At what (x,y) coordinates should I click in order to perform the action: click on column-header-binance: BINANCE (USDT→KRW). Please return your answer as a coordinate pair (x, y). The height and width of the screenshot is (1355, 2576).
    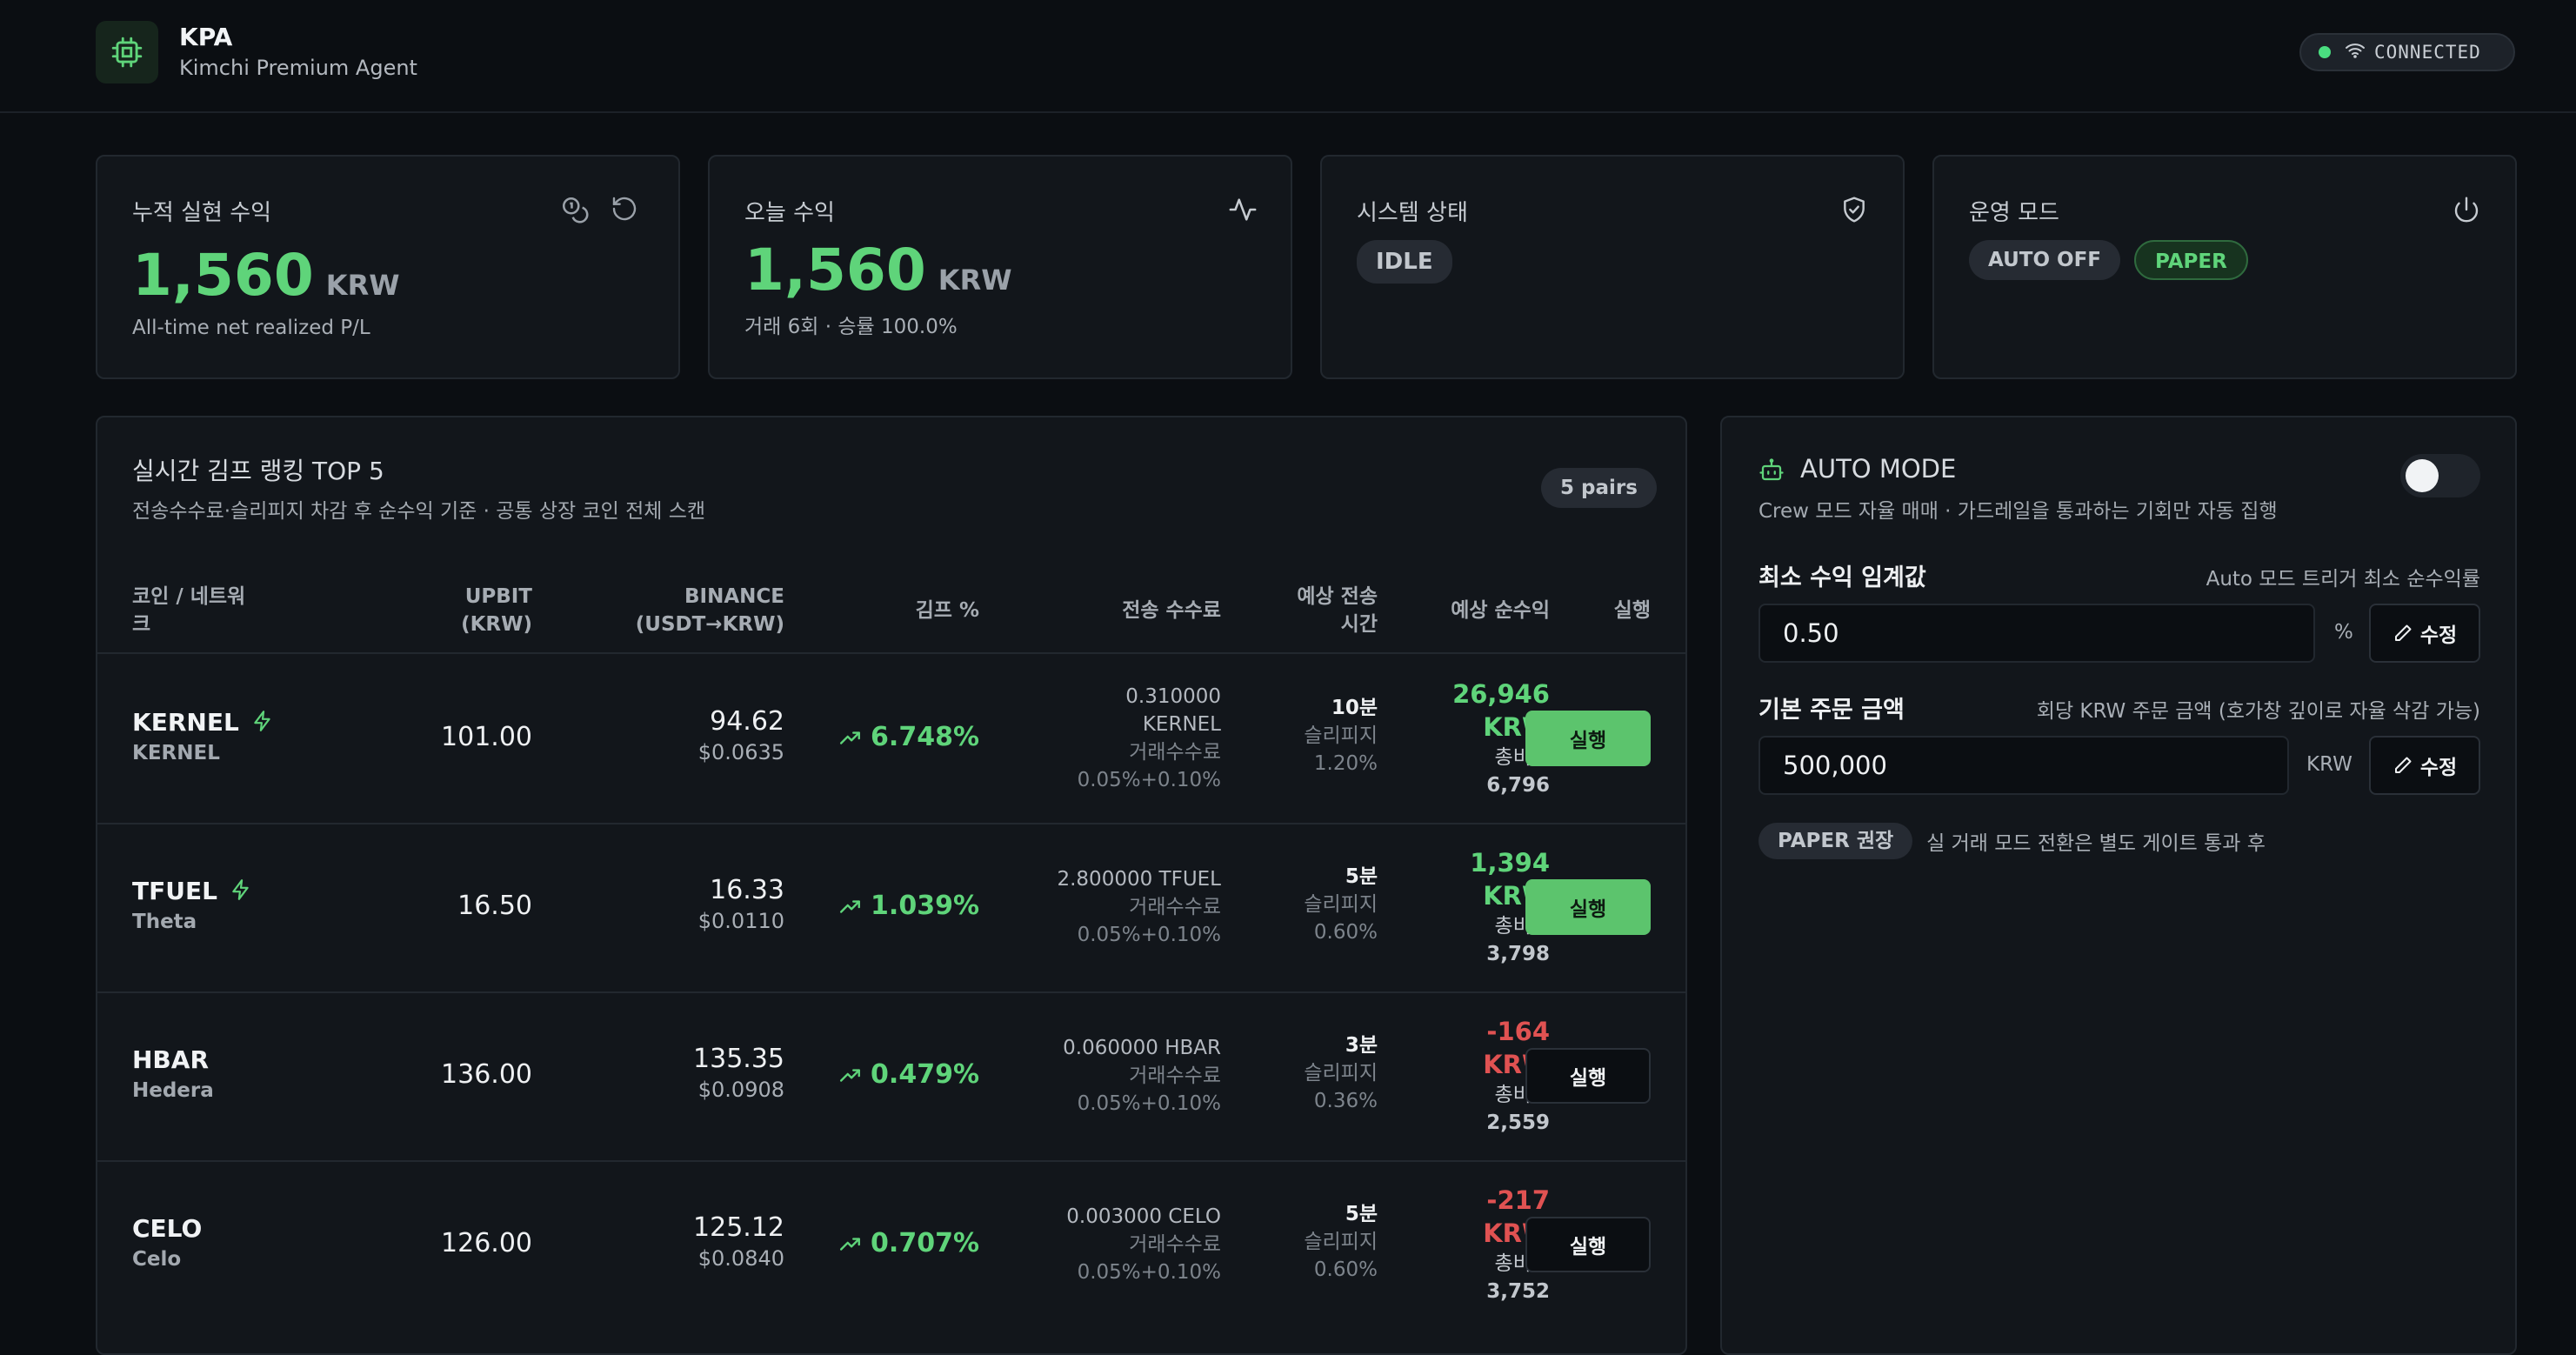
    Looking at the image, I should click on (709, 610).